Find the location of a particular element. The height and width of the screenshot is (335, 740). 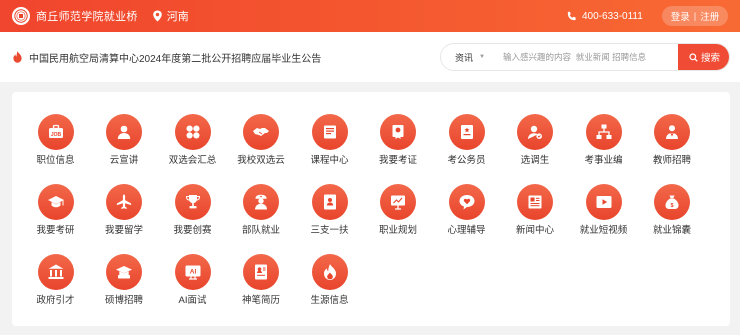

job-icon: JOB is located at coordinates (55, 132).